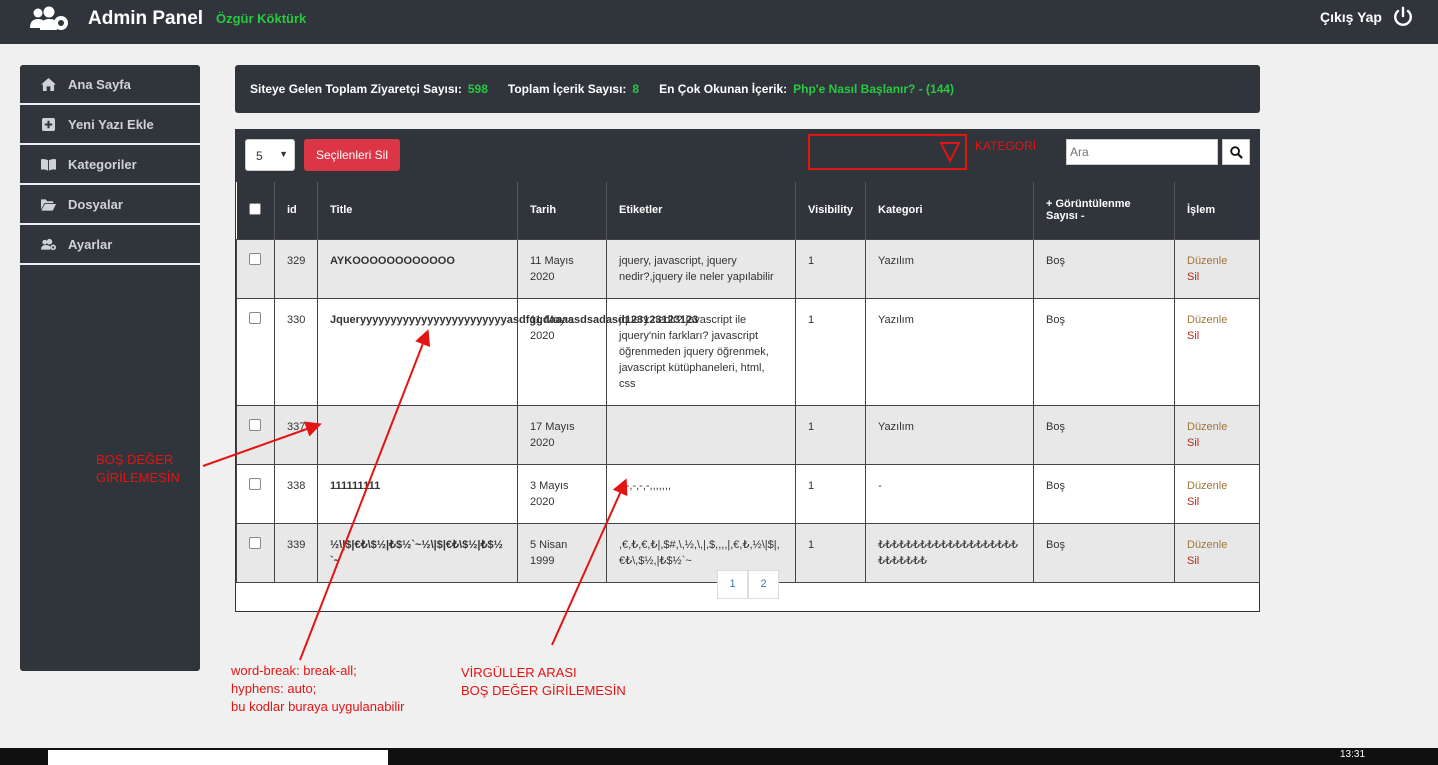  Describe the element at coordinates (417, 493) in the screenshot. I see `cell-title: 111111111` at that location.